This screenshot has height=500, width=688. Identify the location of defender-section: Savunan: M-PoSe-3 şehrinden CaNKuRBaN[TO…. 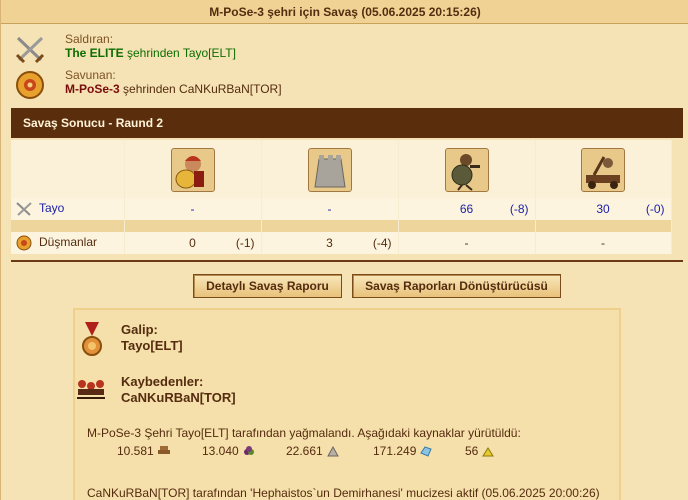
(341, 86).